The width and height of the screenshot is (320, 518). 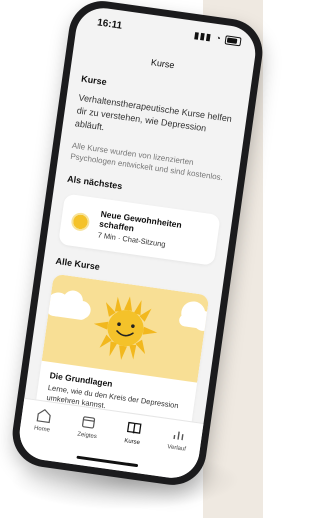 What do you see at coordinates (80, 221) in the screenshot?
I see `sun-icon` at bounding box center [80, 221].